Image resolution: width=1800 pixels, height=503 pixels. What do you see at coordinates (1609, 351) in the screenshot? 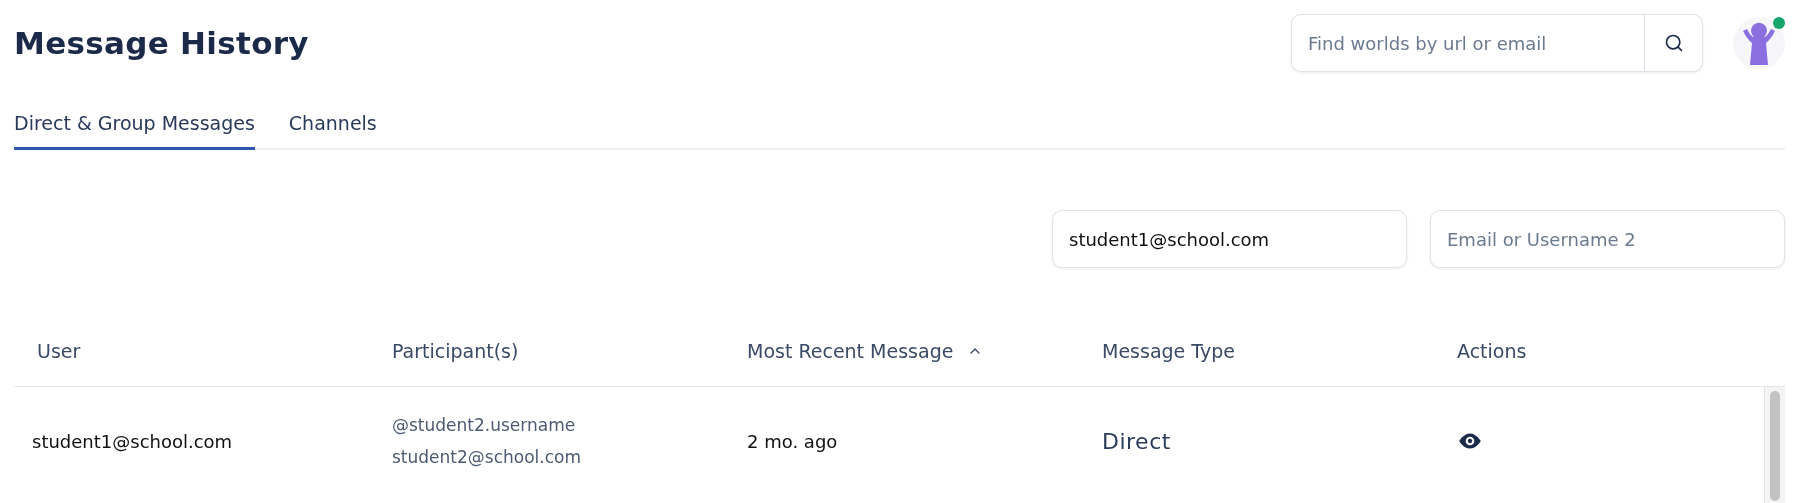
I see `column-header: Actions` at bounding box center [1609, 351].